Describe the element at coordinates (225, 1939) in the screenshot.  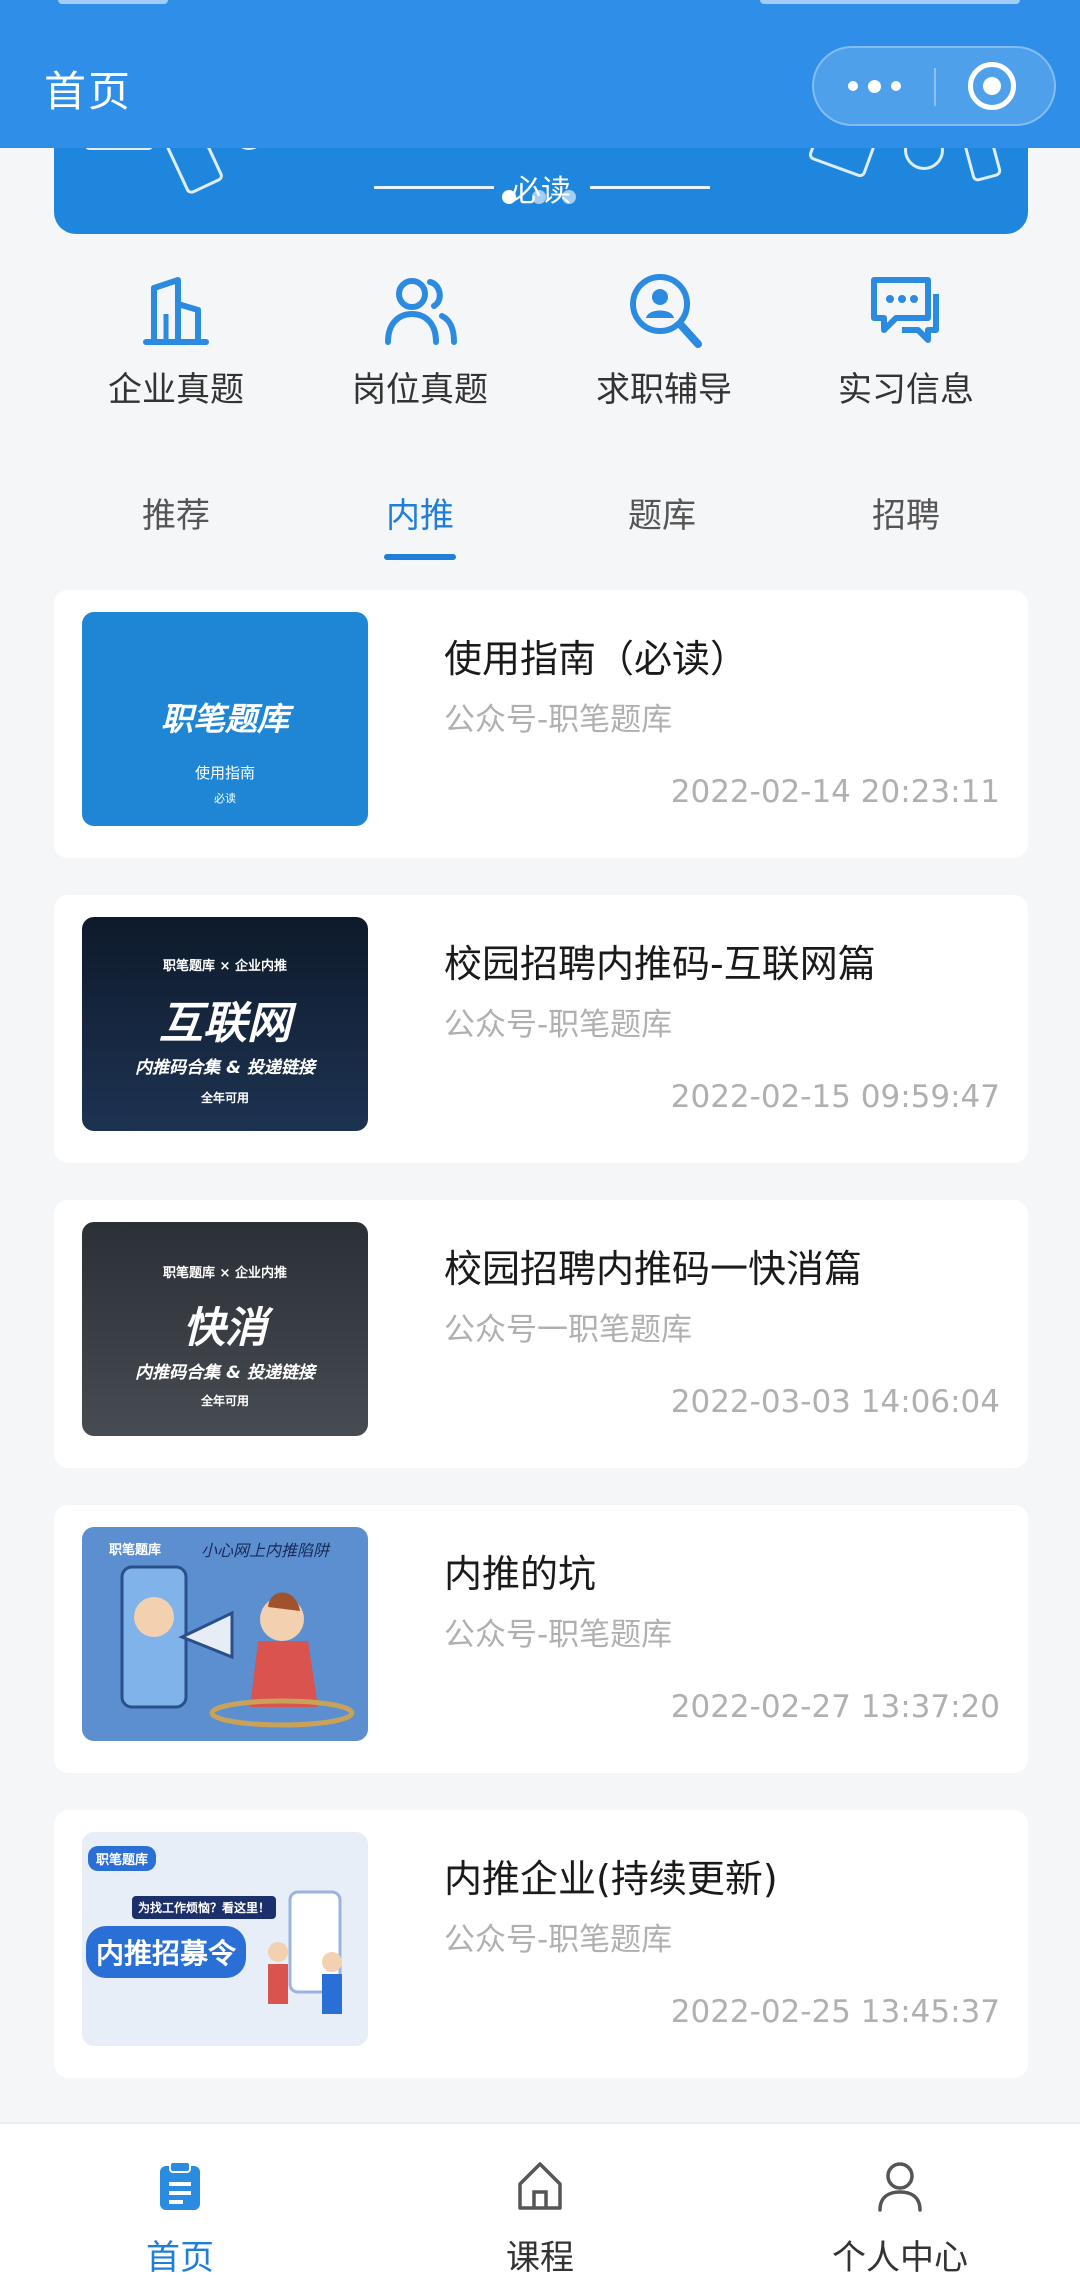
I see `article-thumbnail: 职笔题库 为找工作烦恼？看这里！ 内推招募令` at that location.